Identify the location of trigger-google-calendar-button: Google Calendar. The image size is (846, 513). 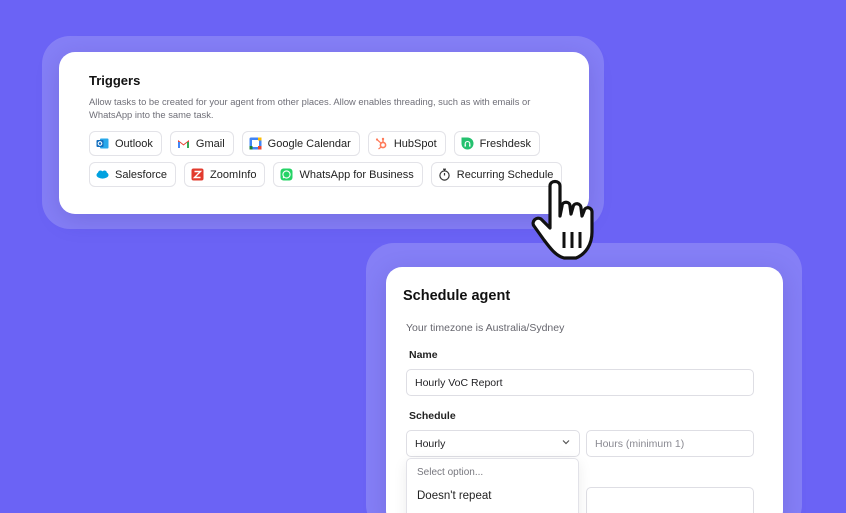
(300, 143).